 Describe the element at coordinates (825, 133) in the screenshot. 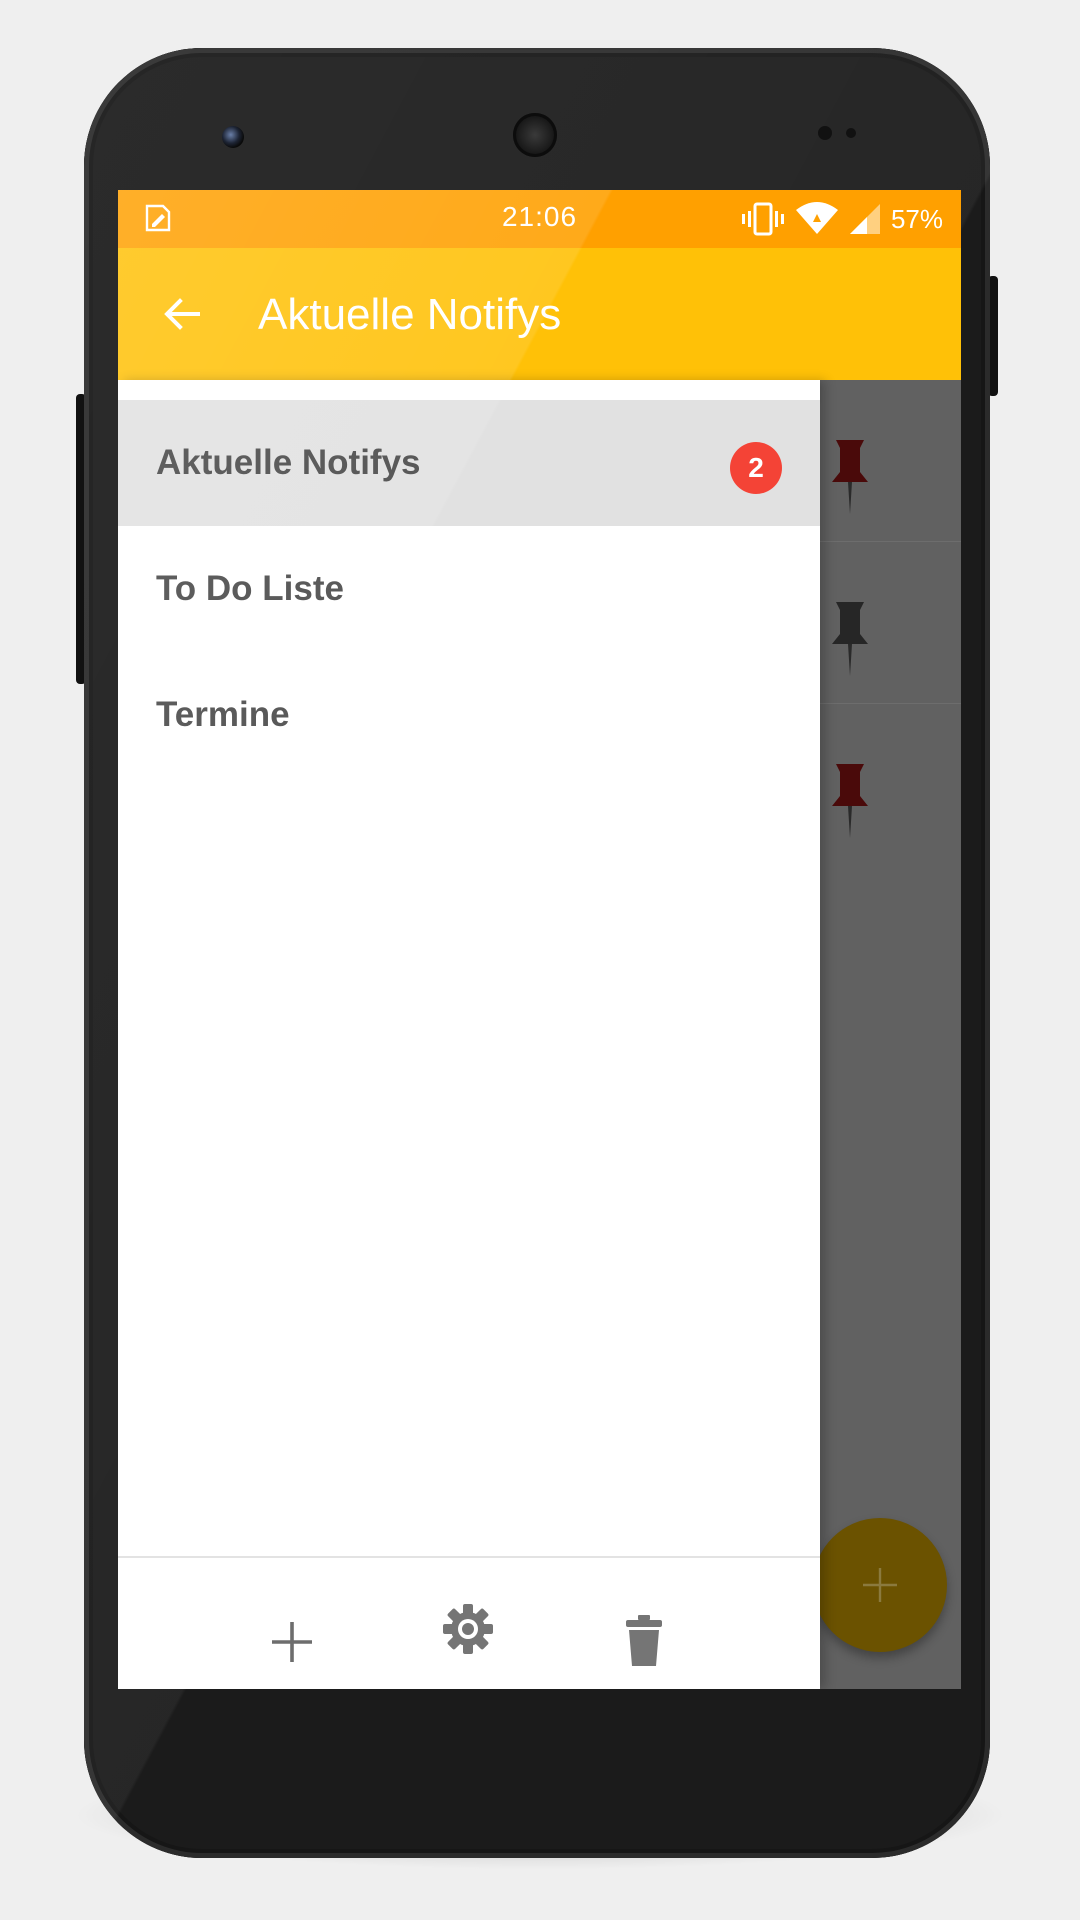

I see `proximity-sensor` at that location.